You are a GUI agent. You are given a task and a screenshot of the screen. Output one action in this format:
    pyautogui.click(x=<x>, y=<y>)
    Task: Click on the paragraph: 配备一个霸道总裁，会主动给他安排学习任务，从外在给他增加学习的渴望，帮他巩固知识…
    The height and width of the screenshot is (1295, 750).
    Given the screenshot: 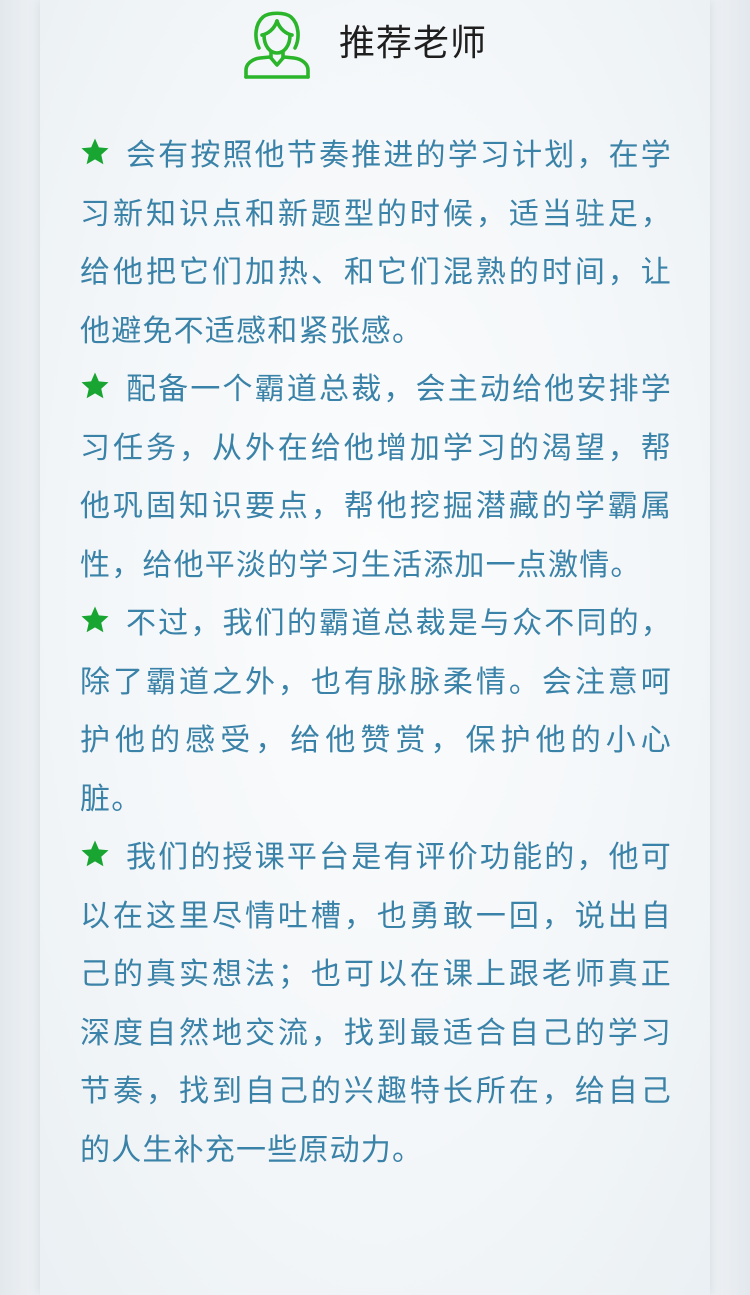 What is the action you would take?
    pyautogui.click(x=376, y=478)
    